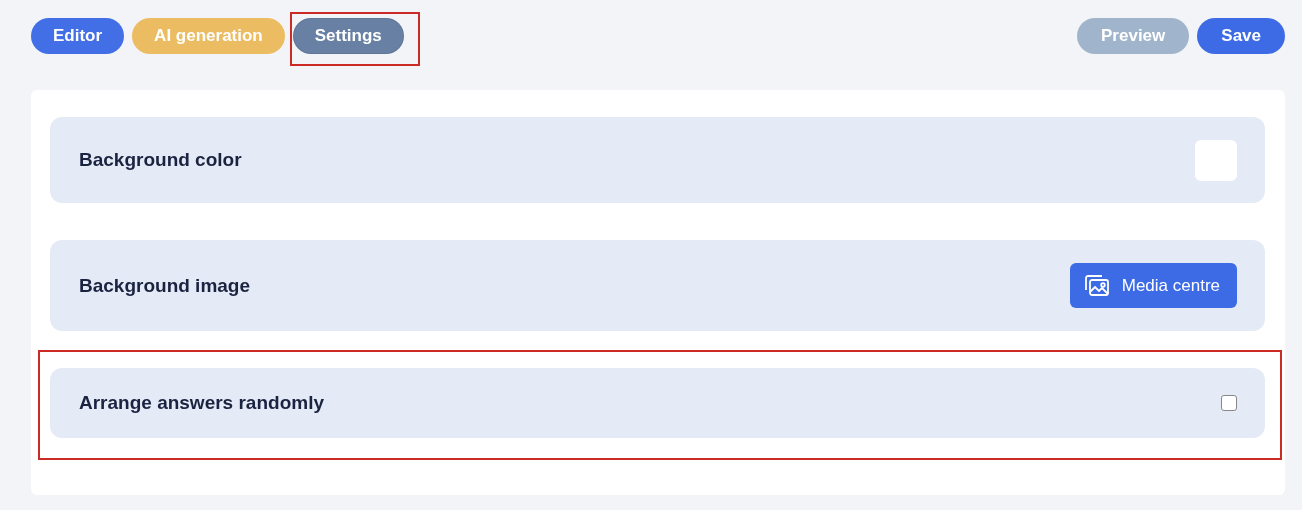  Describe the element at coordinates (1216, 160) in the screenshot. I see `color-swatch` at that location.